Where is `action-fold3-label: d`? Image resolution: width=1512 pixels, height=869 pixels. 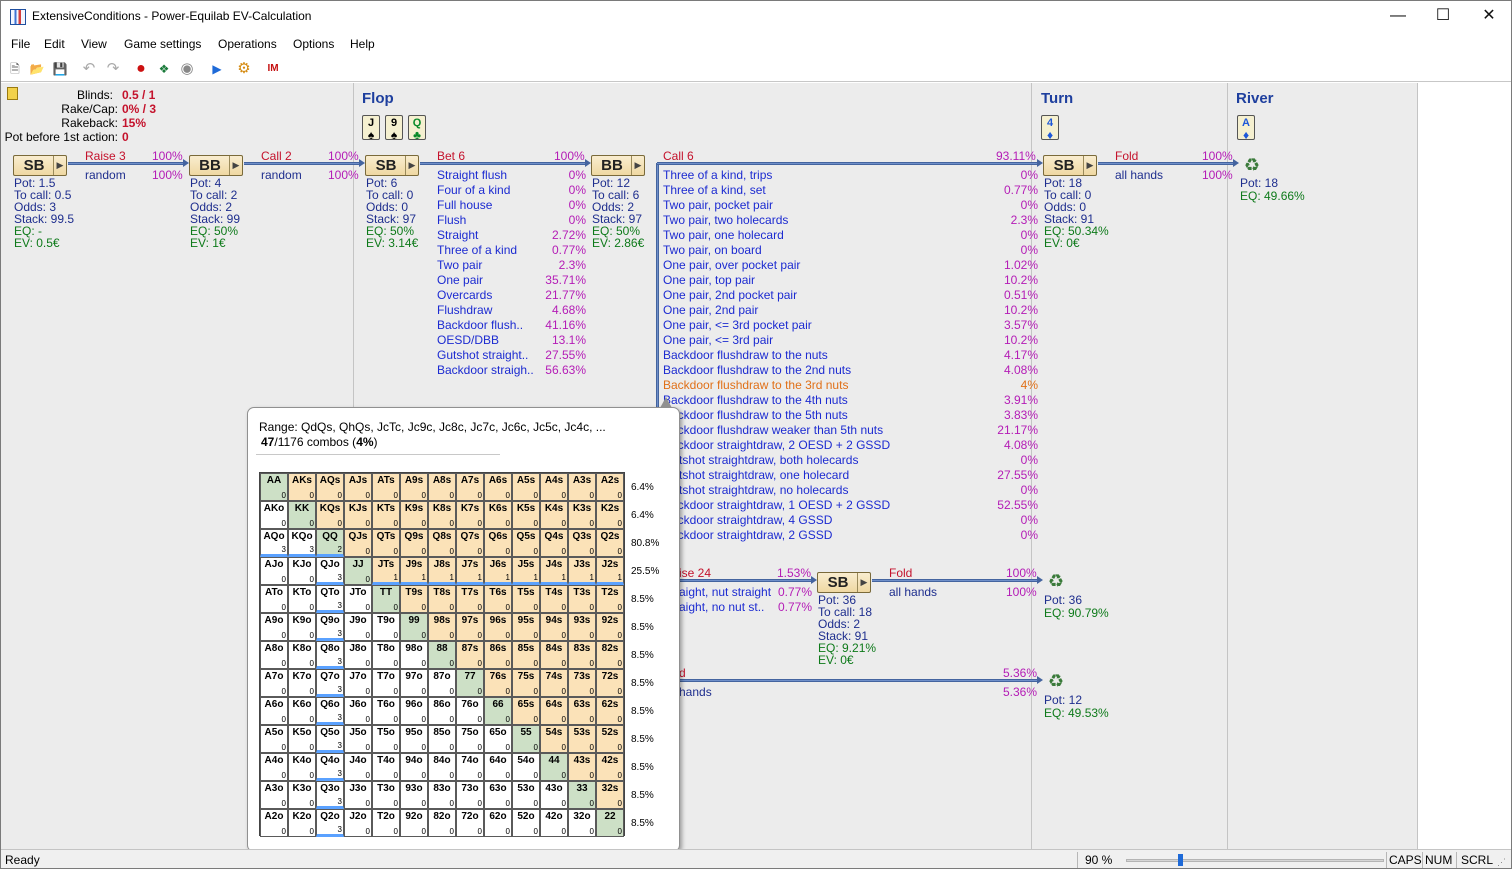
action-fold3-label: d is located at coordinates (682, 673).